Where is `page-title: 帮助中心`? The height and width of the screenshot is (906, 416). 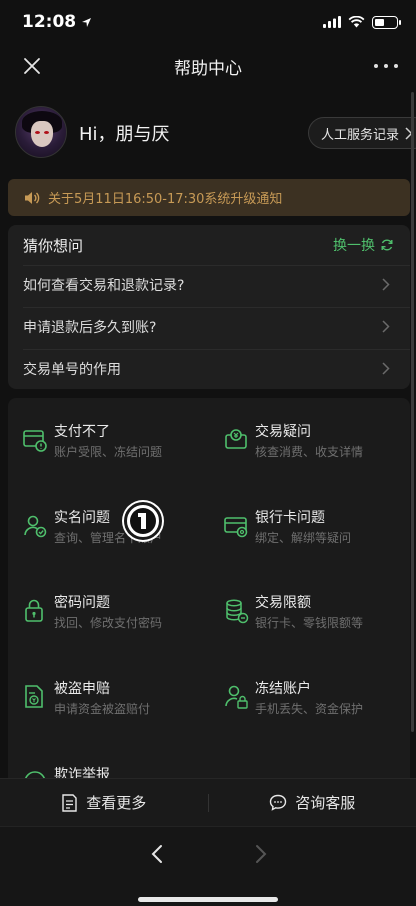
page-title: 帮助中心 is located at coordinates (208, 68).